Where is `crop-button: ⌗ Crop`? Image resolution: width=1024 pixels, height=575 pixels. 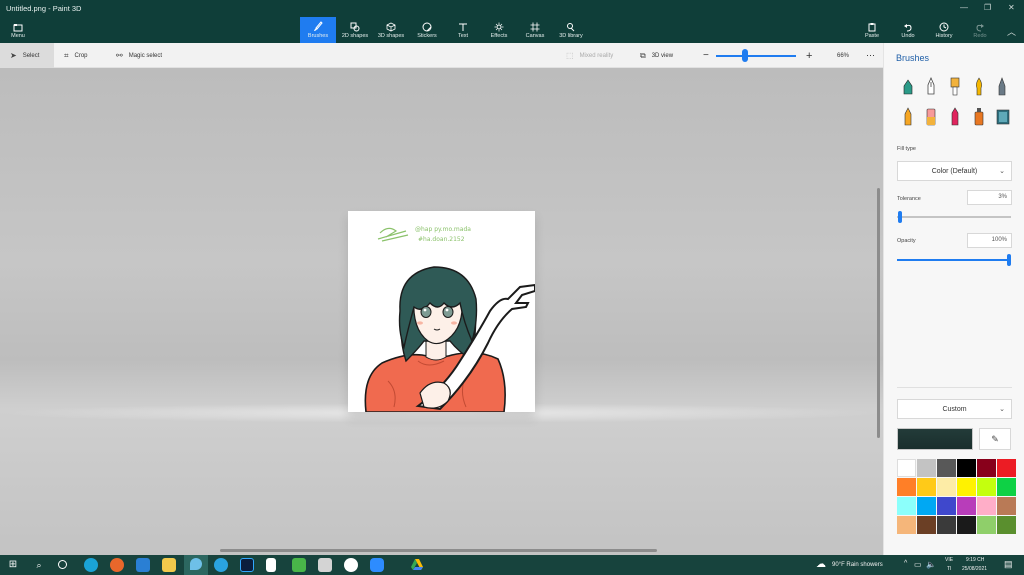 crop-button: ⌗ Crop is located at coordinates (76, 55).